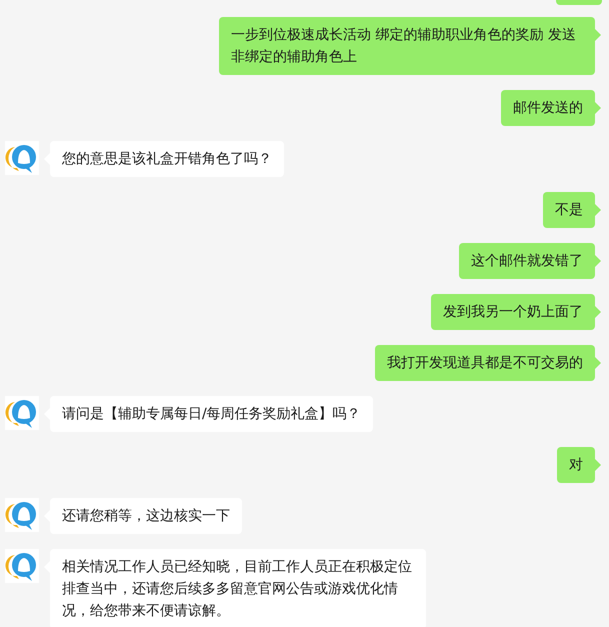 The height and width of the screenshot is (627, 609). I want to click on message-bubble: 请问是【辅助专属每日/每周任务奖励礼盒】吗？, so click(211, 414).